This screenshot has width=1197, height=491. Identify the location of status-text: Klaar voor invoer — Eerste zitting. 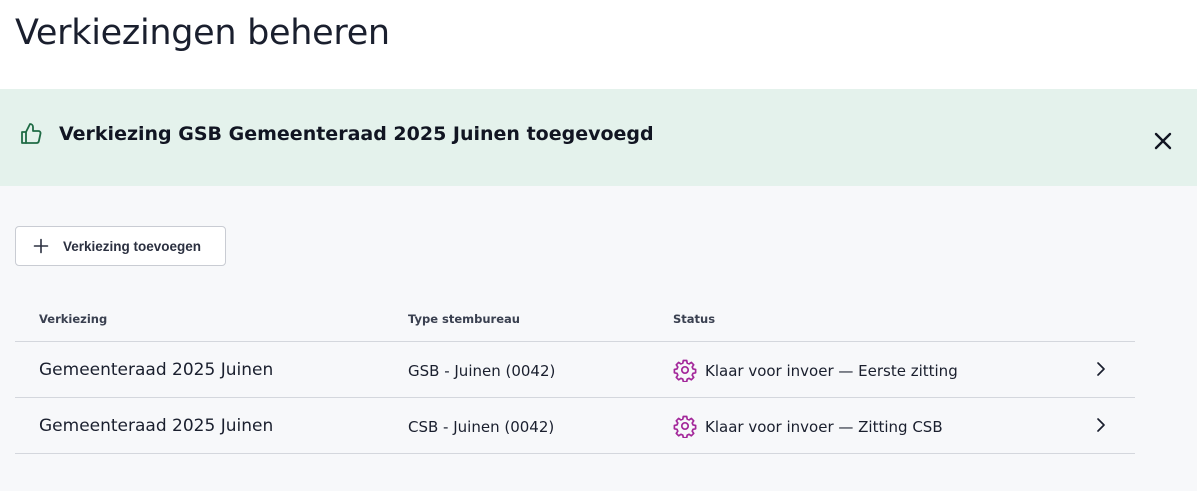
(831, 371).